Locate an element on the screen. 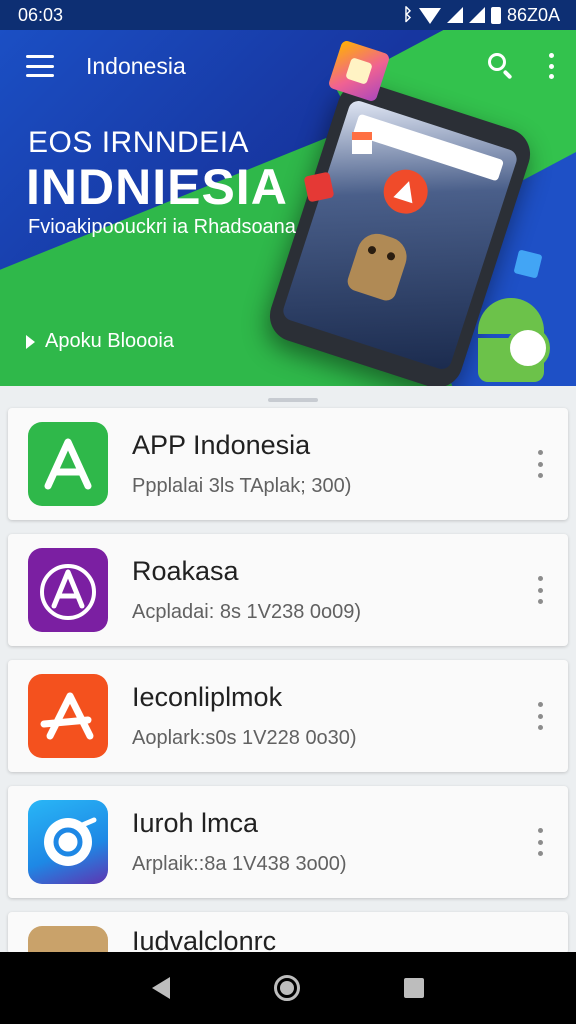 The image size is (576, 1024). list-item: Iuroh lmca Arplaik::8a 1V438 3o00) is located at coordinates (288, 842).